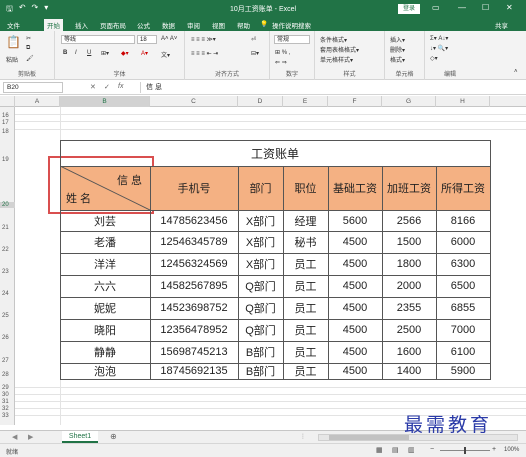 The width and height of the screenshot is (526, 457). What do you see at coordinates (463, 220) in the screenshot?
I see `cell-total-row21: 8166` at bounding box center [463, 220].